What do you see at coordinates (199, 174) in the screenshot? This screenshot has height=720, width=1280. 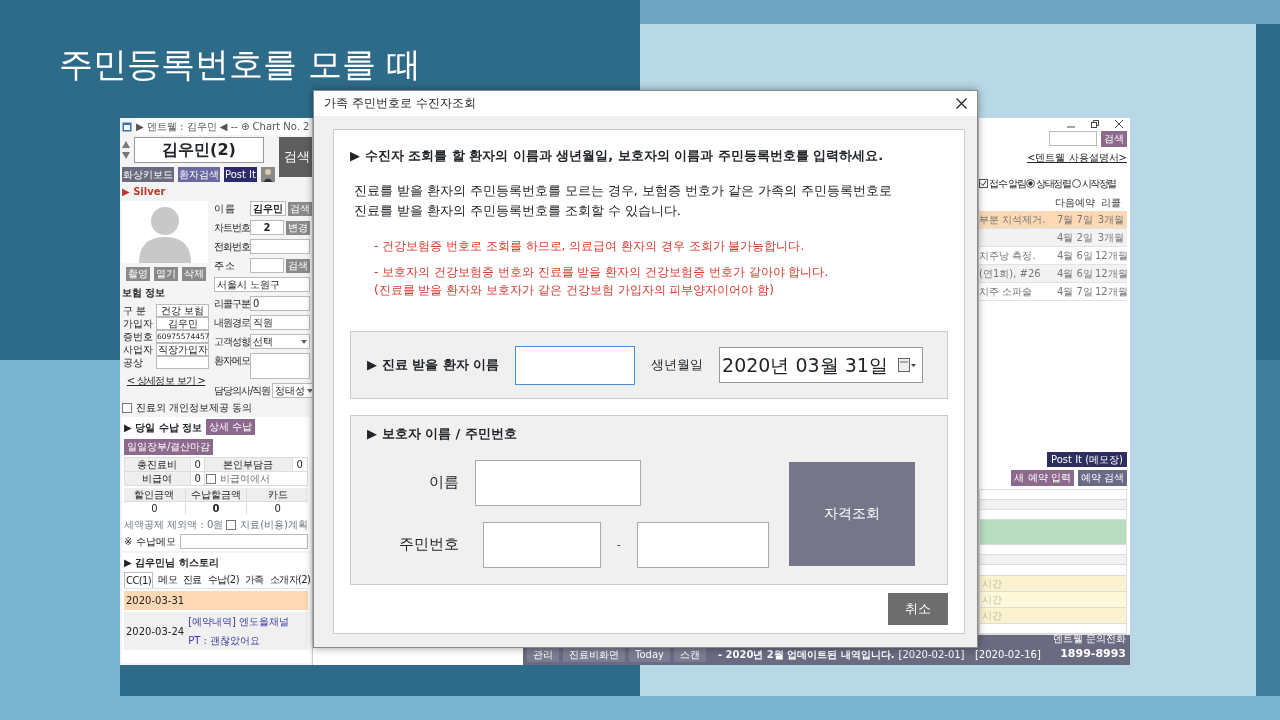 I see `toolbar-button: 환자검색` at bounding box center [199, 174].